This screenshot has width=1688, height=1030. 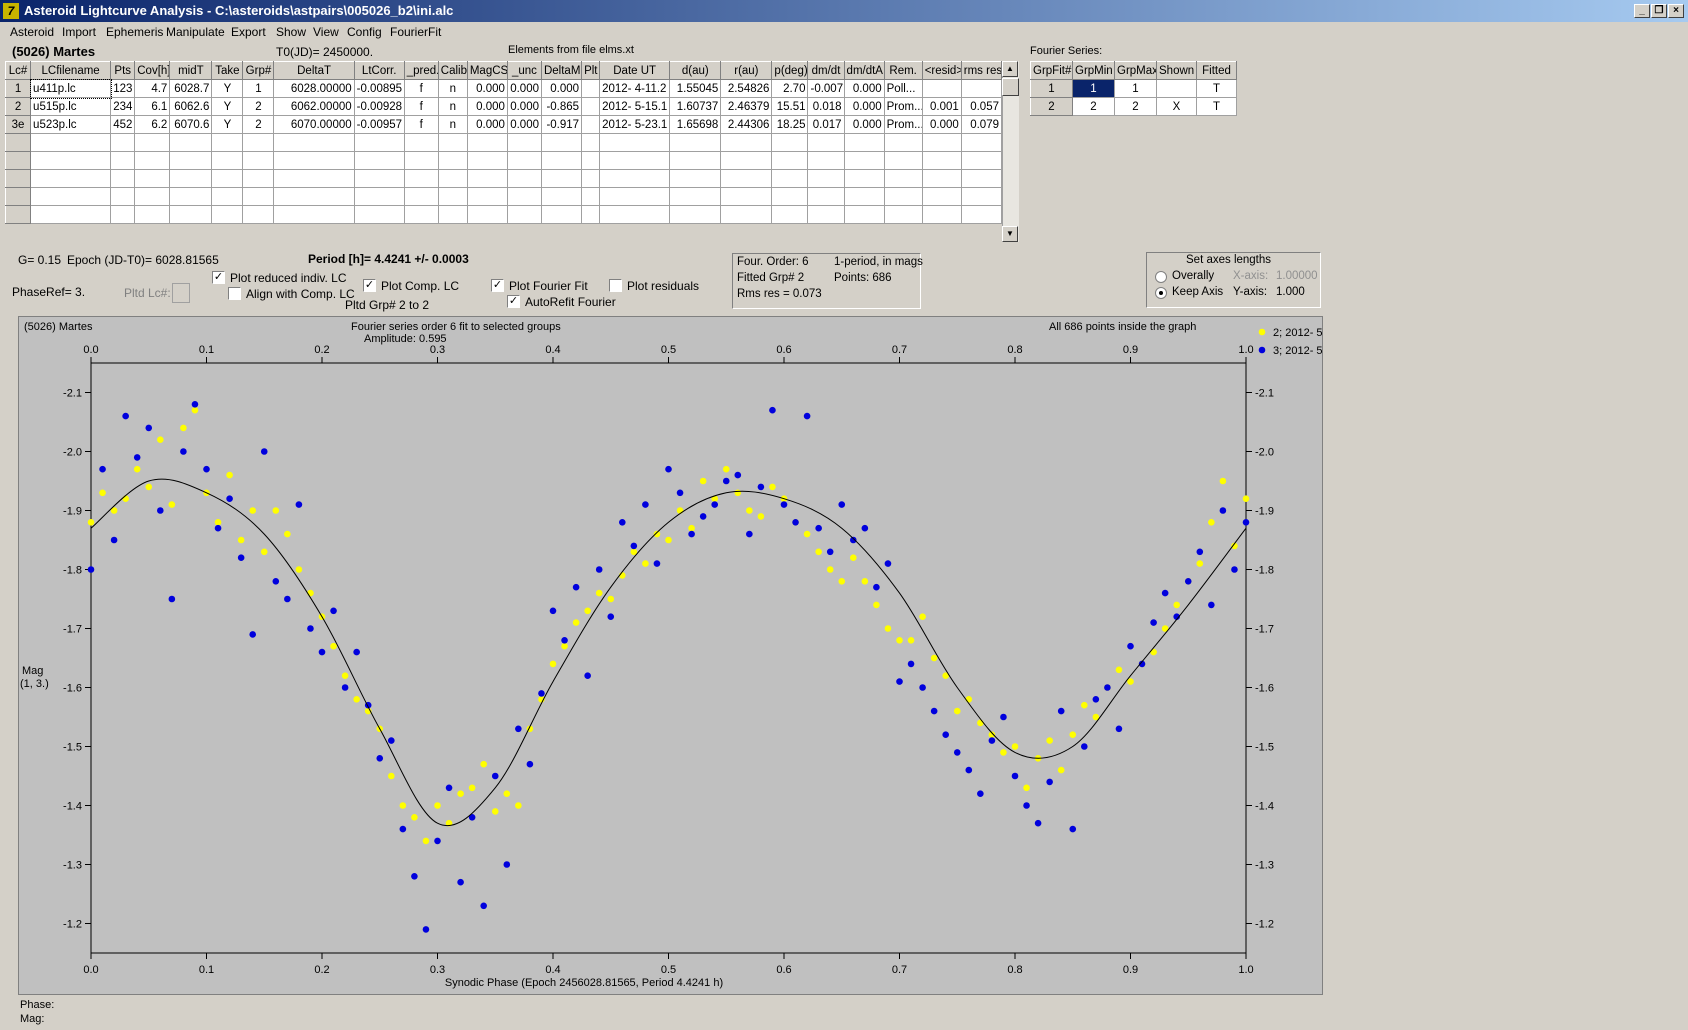 I want to click on table-cell: 1.60737, so click(x=695, y=106).